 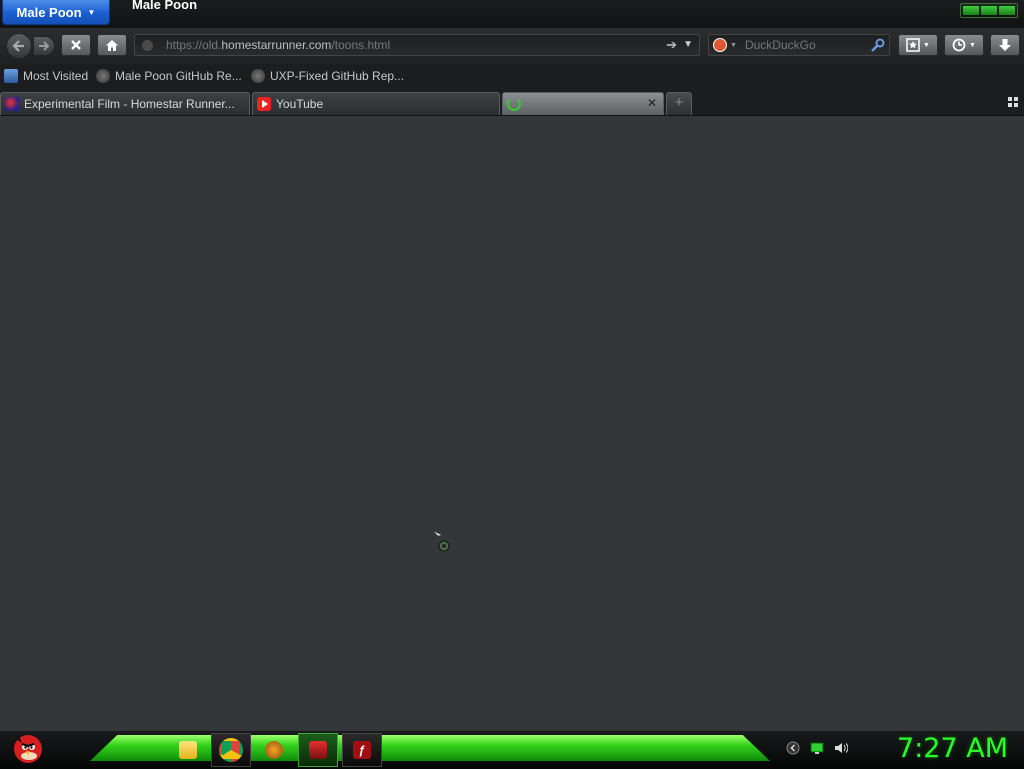 I want to click on busy-cursor-icon, so click(x=441, y=541).